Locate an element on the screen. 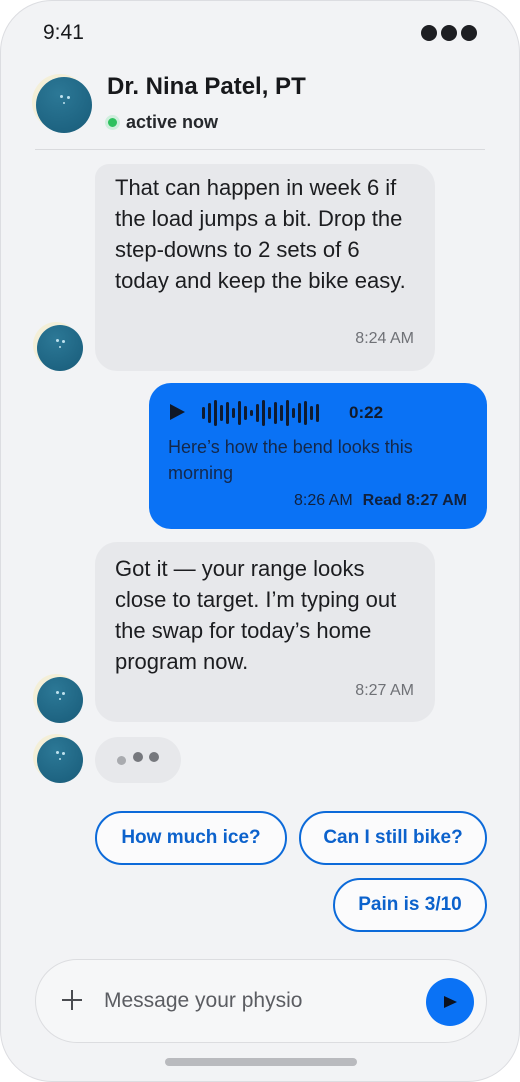 This screenshot has height=1082, width=520. send-icon is located at coordinates (450, 1002).